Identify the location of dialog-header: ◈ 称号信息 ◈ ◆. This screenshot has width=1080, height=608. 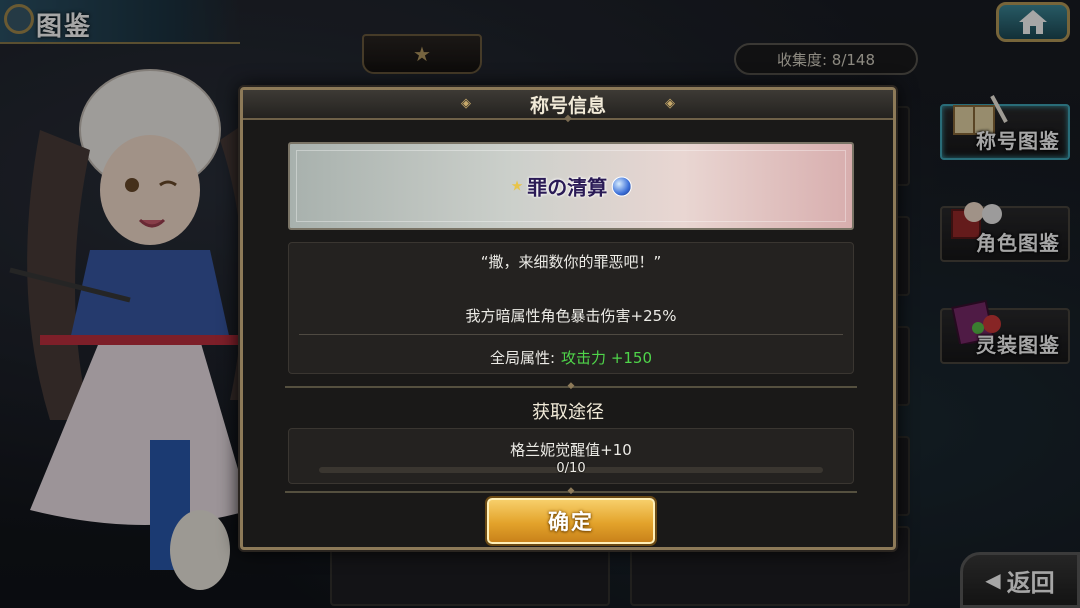
(568, 107).